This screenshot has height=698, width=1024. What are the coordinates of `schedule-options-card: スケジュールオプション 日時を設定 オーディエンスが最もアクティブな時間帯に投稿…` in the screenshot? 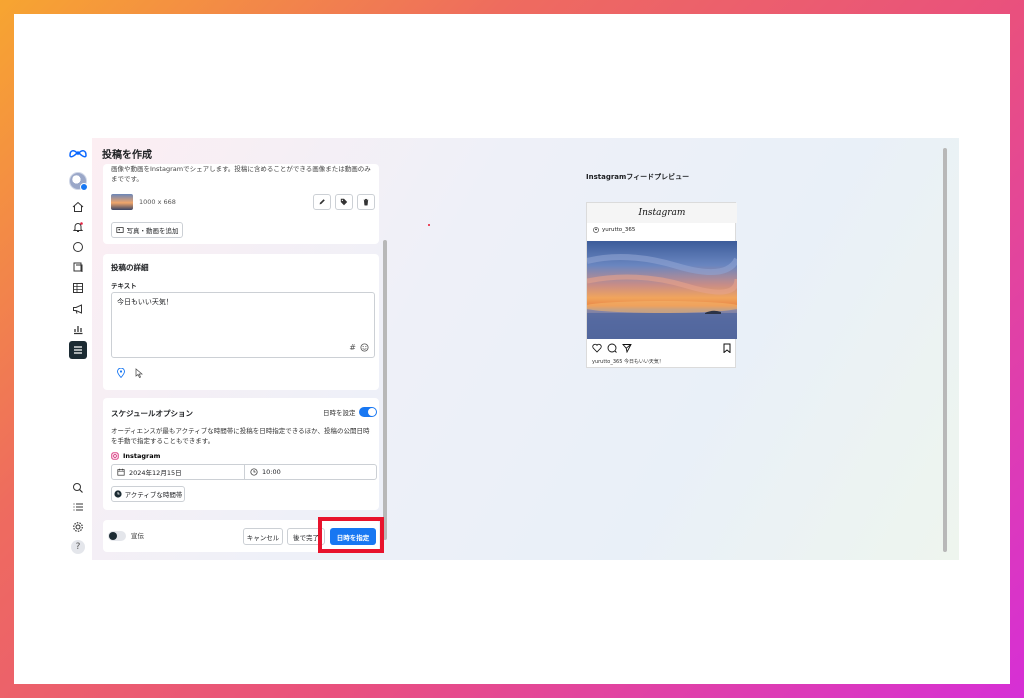 It's located at (241, 454).